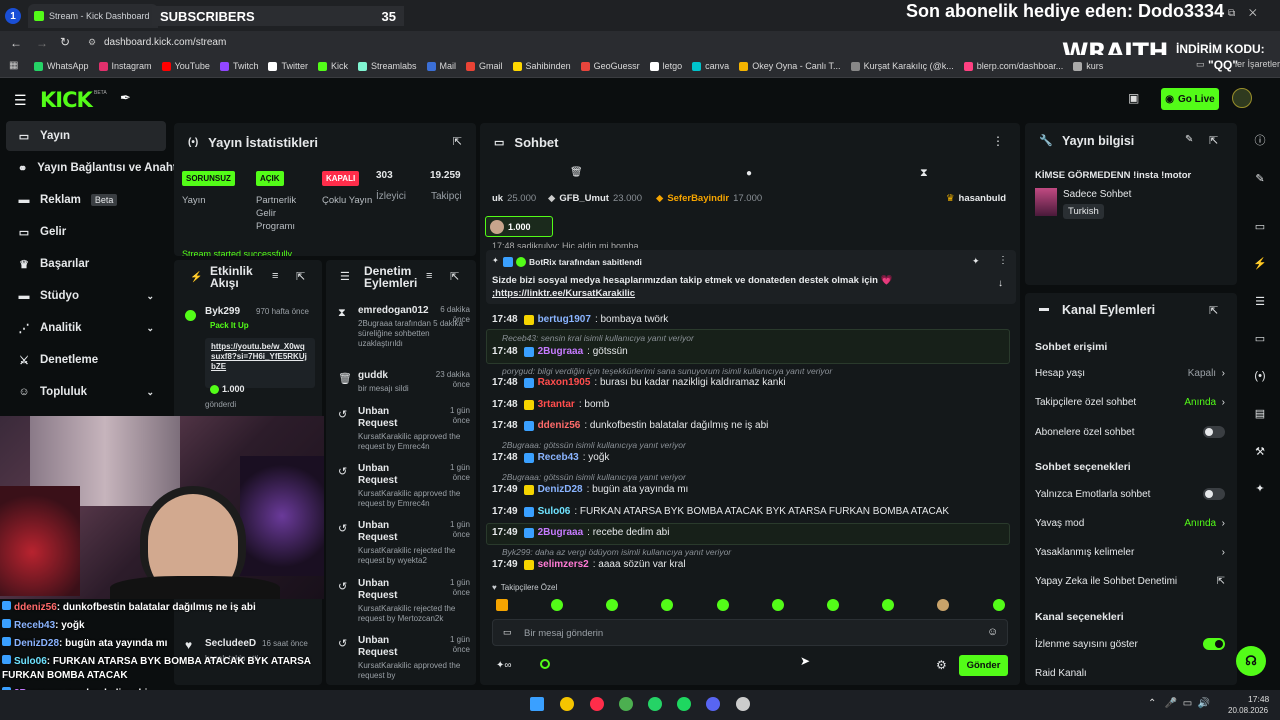  Describe the element at coordinates (541, 66) in the screenshot. I see `bookmark-item: Sahibinden` at that location.